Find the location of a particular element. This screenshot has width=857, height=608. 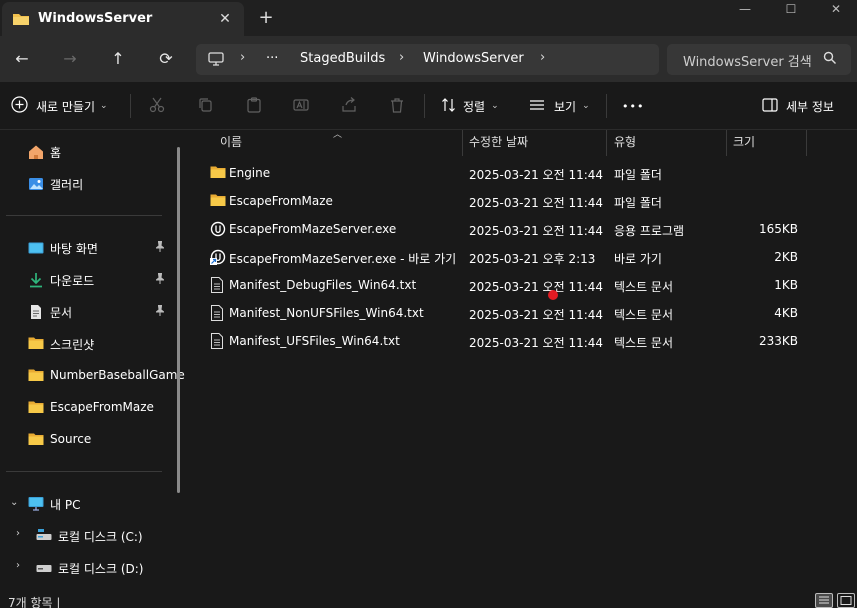

search-icon is located at coordinates (830, 59).